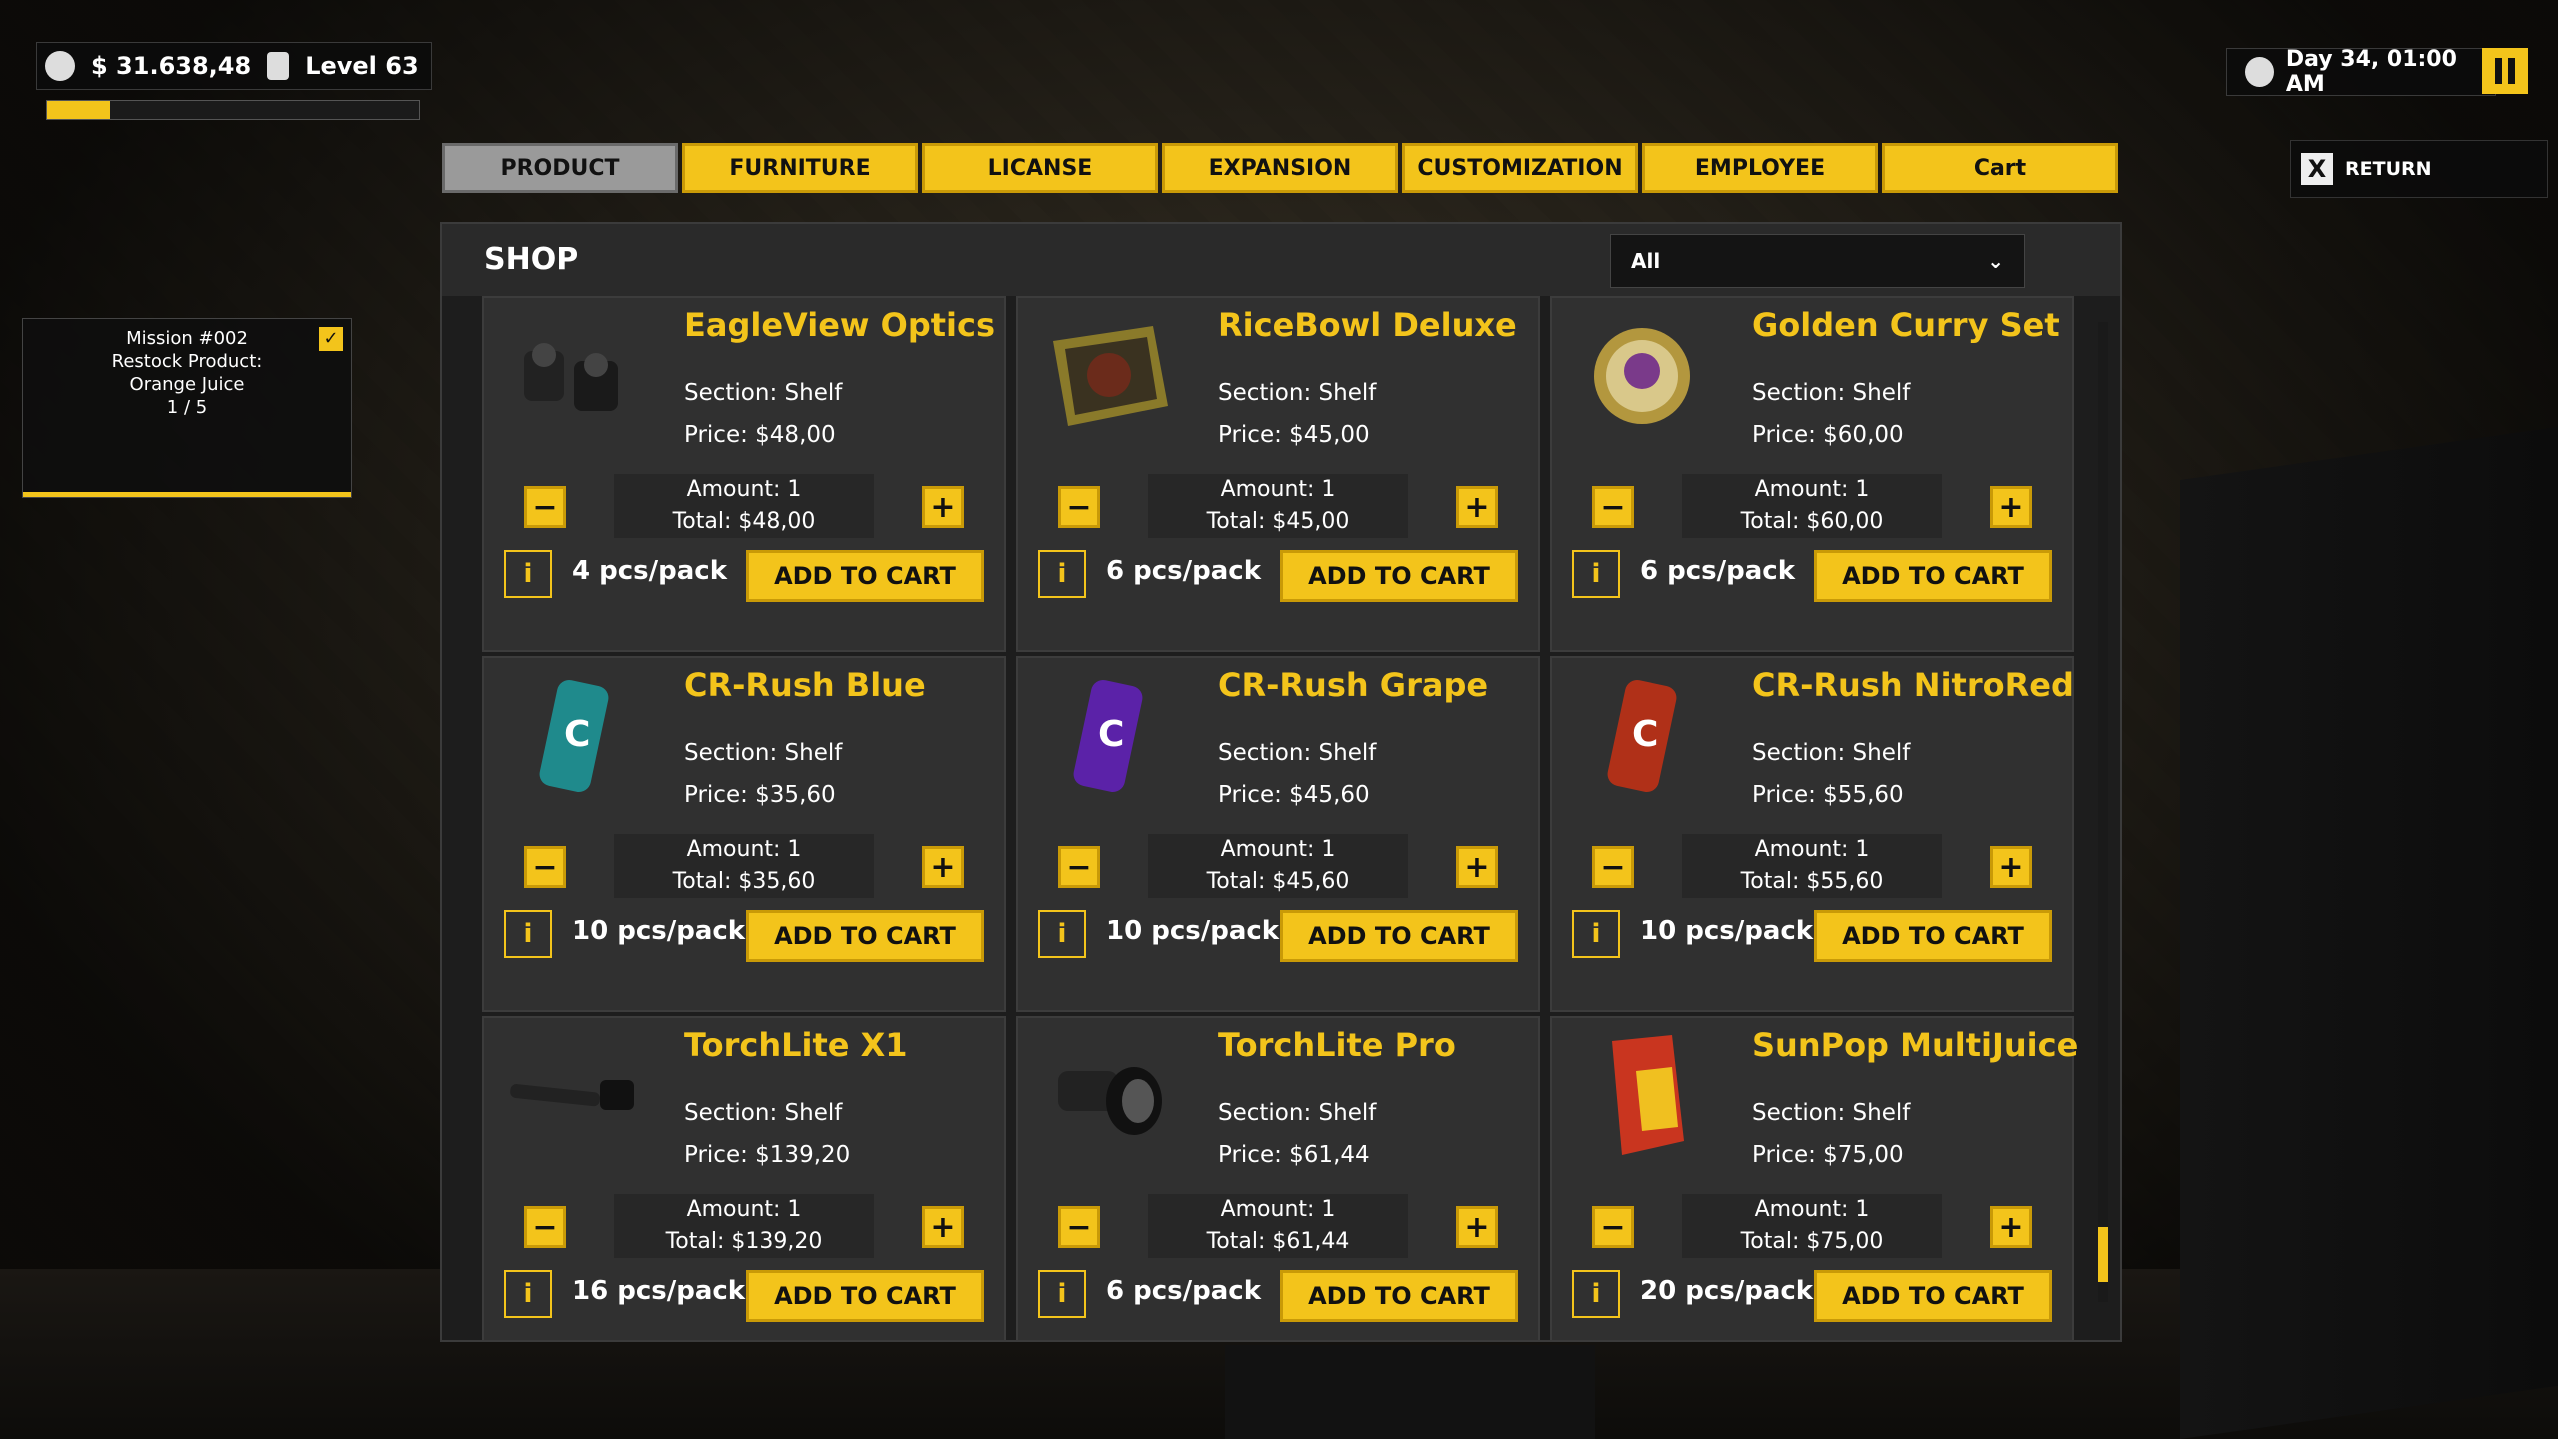 The image size is (2558, 1439). I want to click on day-time-value: Day 34, 01:00 AM, so click(2371, 72).